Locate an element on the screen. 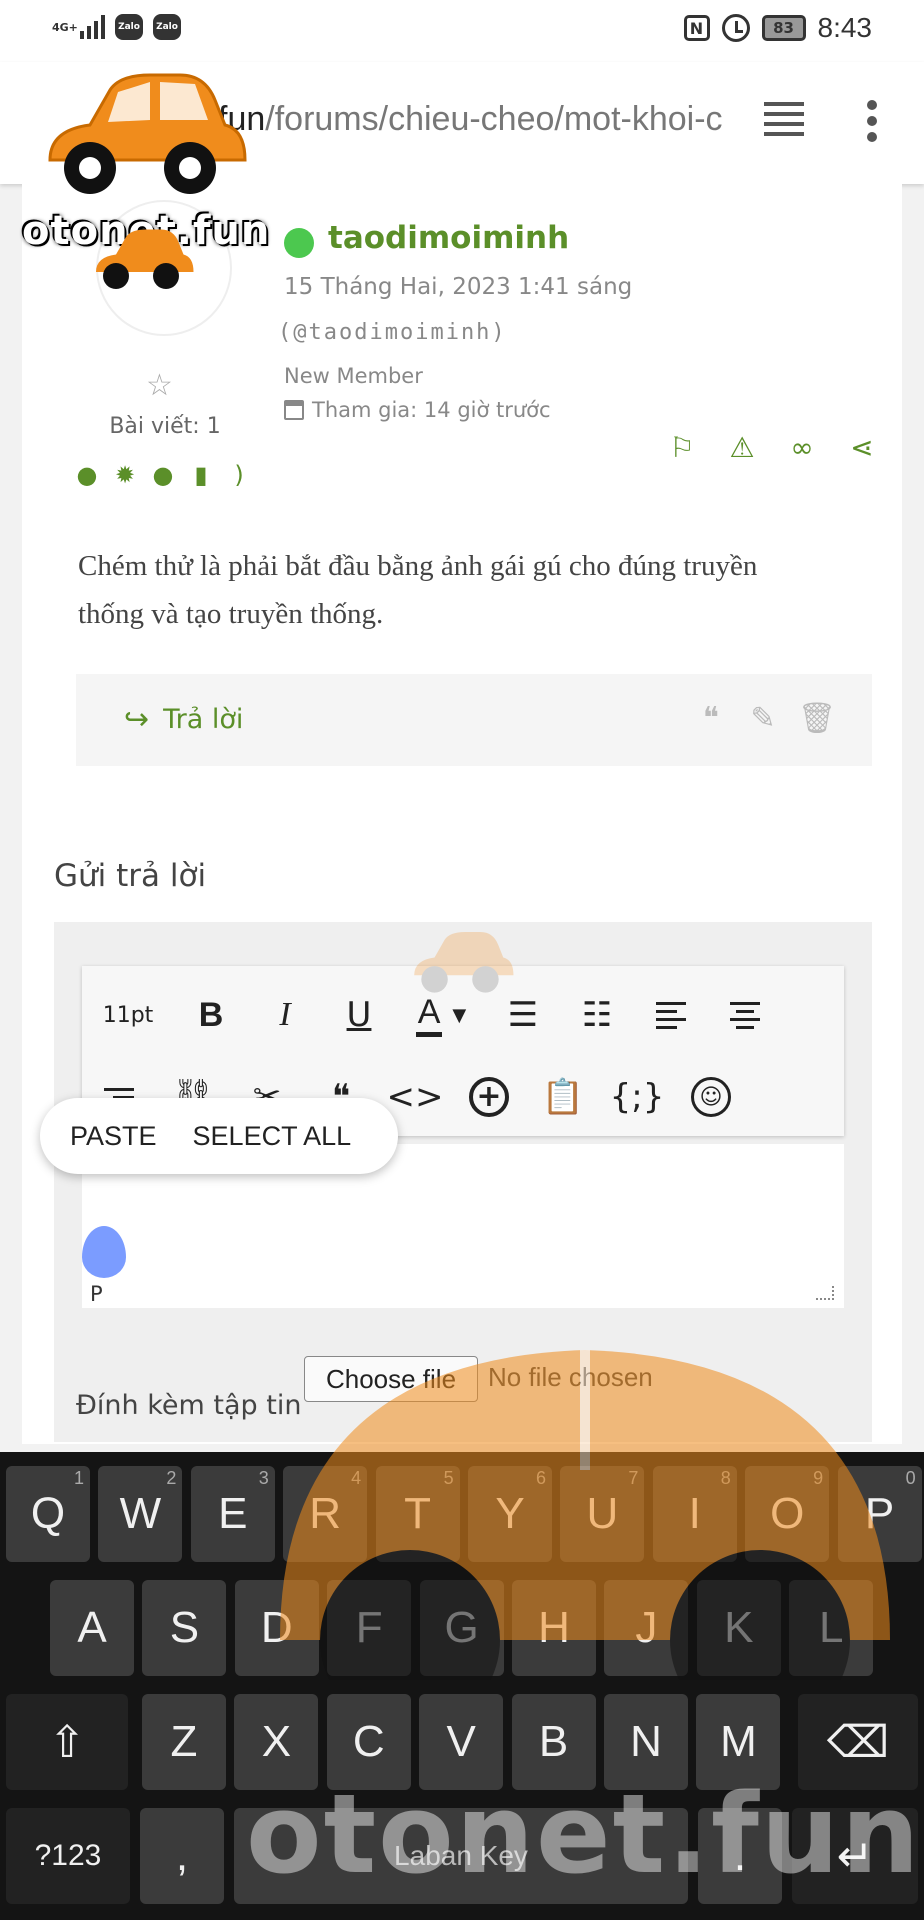  battery-icon: 83 is located at coordinates (783, 28).